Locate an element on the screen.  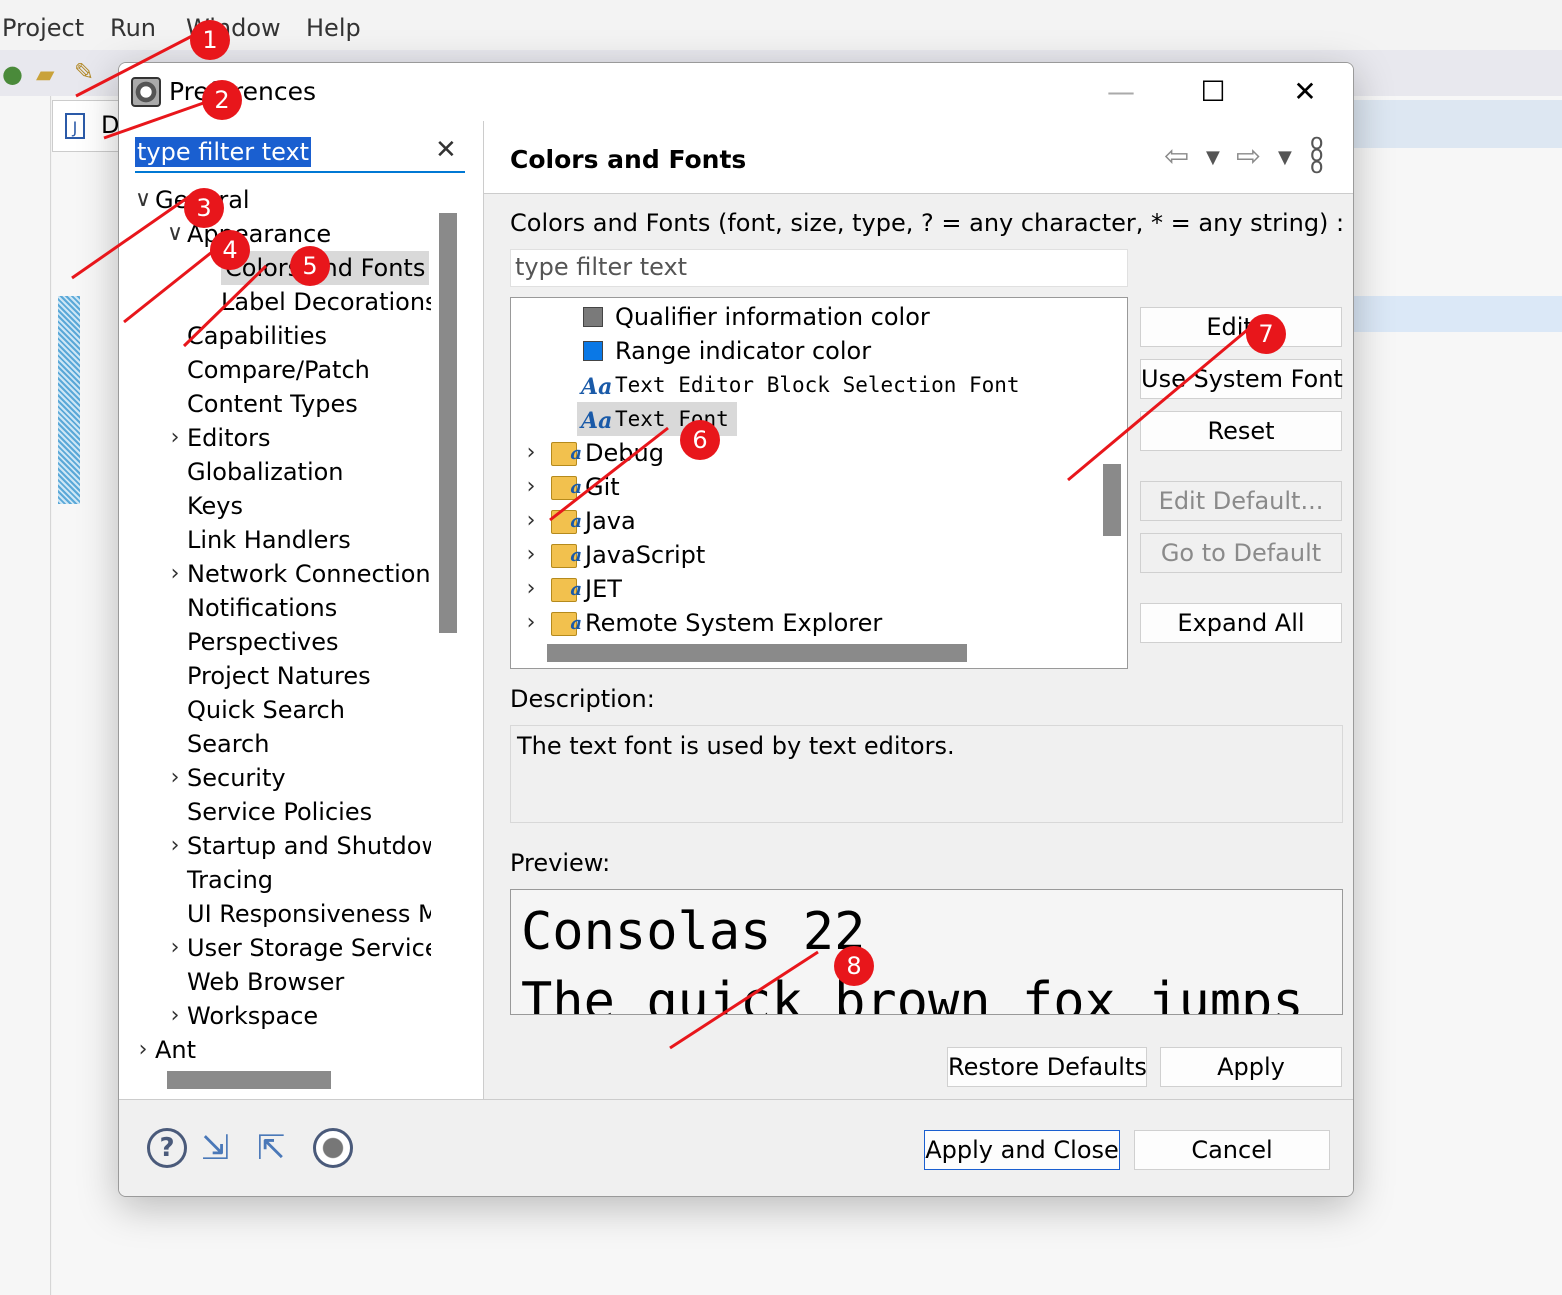
annotation-badge-3: 3 is located at coordinates (204, 208).